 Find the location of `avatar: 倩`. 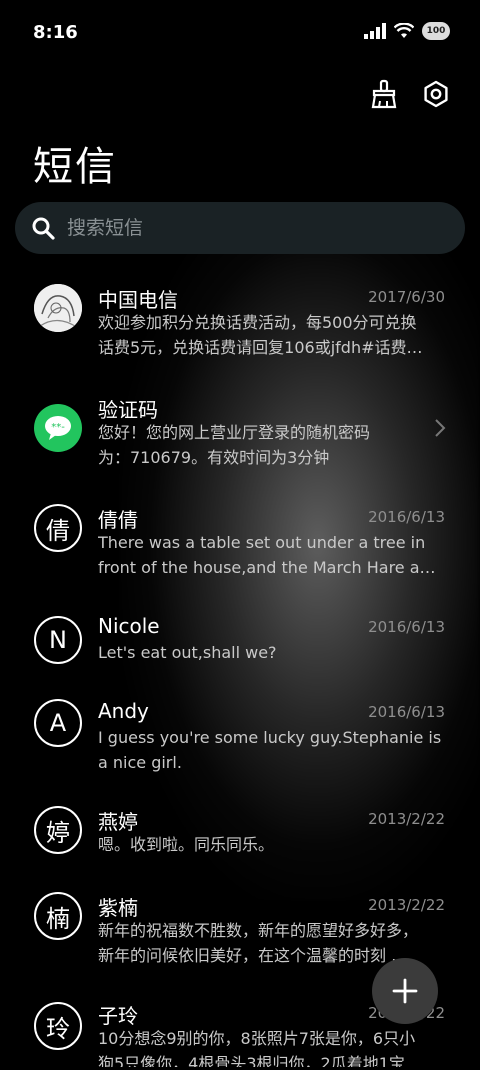

avatar: 倩 is located at coordinates (58, 528).